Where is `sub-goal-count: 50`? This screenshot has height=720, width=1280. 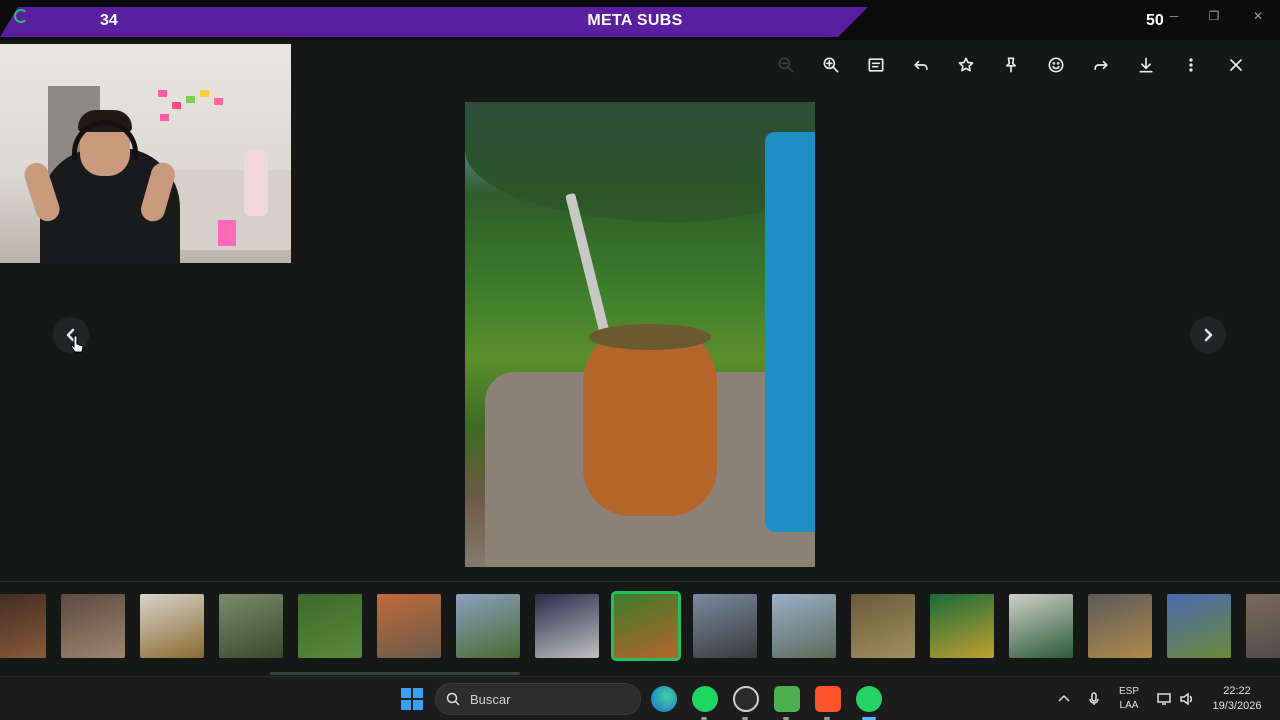
sub-goal-count: 50 is located at coordinates (1155, 20).